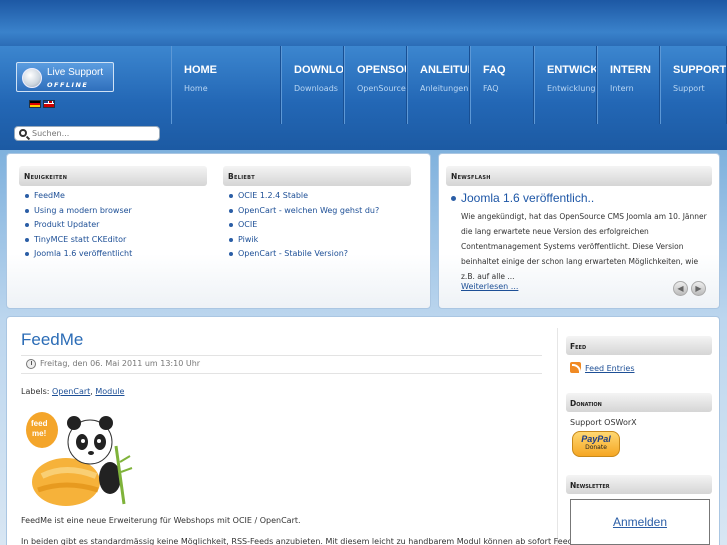 Image resolution: width=727 pixels, height=545 pixels. What do you see at coordinates (52, 340) in the screenshot?
I see `article-title: FeedMe` at bounding box center [52, 340].